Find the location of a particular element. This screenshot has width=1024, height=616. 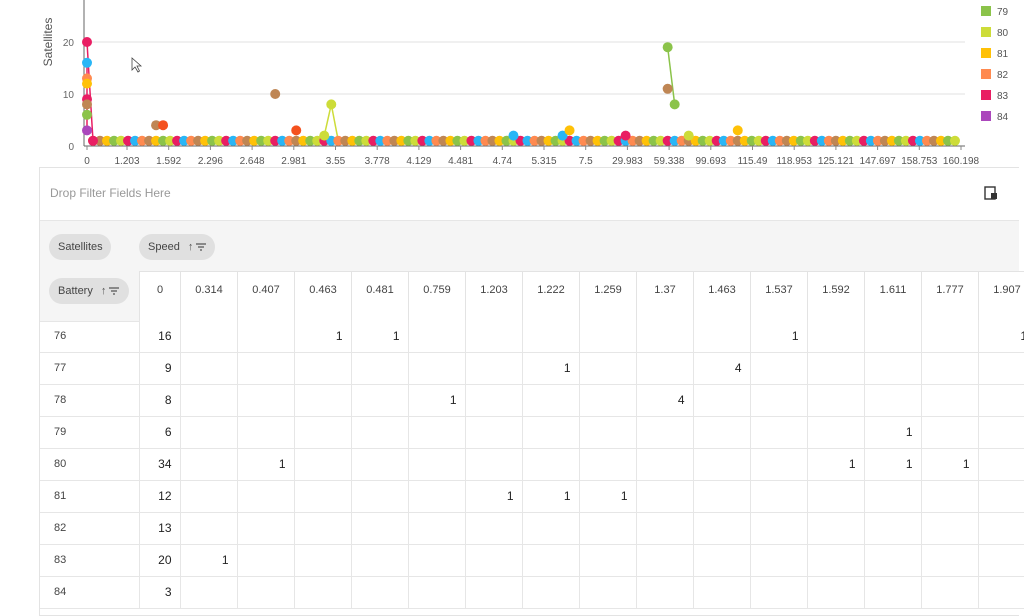

row-header: 82 is located at coordinates (89, 528).